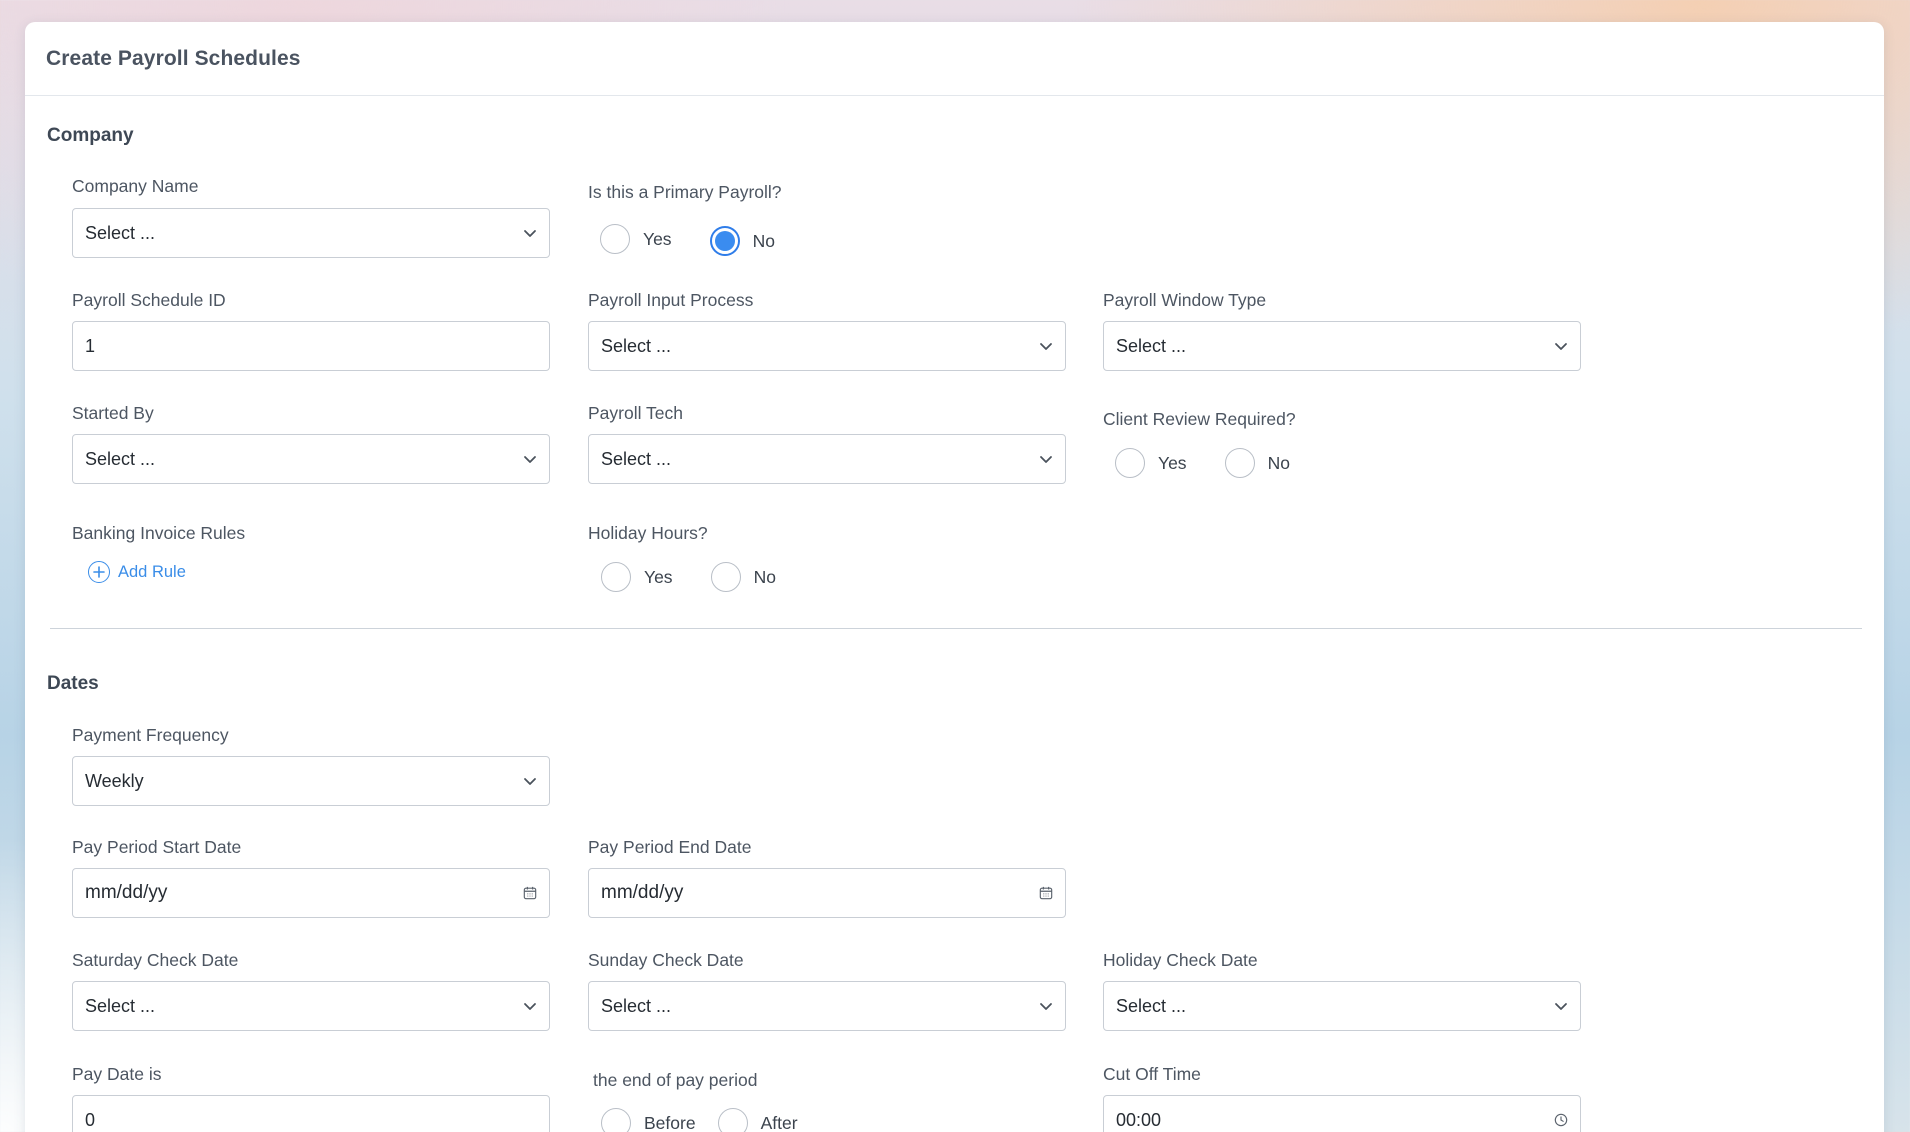 Image resolution: width=1910 pixels, height=1132 pixels. I want to click on window-type-label: Payroll Window Type, so click(1185, 300).